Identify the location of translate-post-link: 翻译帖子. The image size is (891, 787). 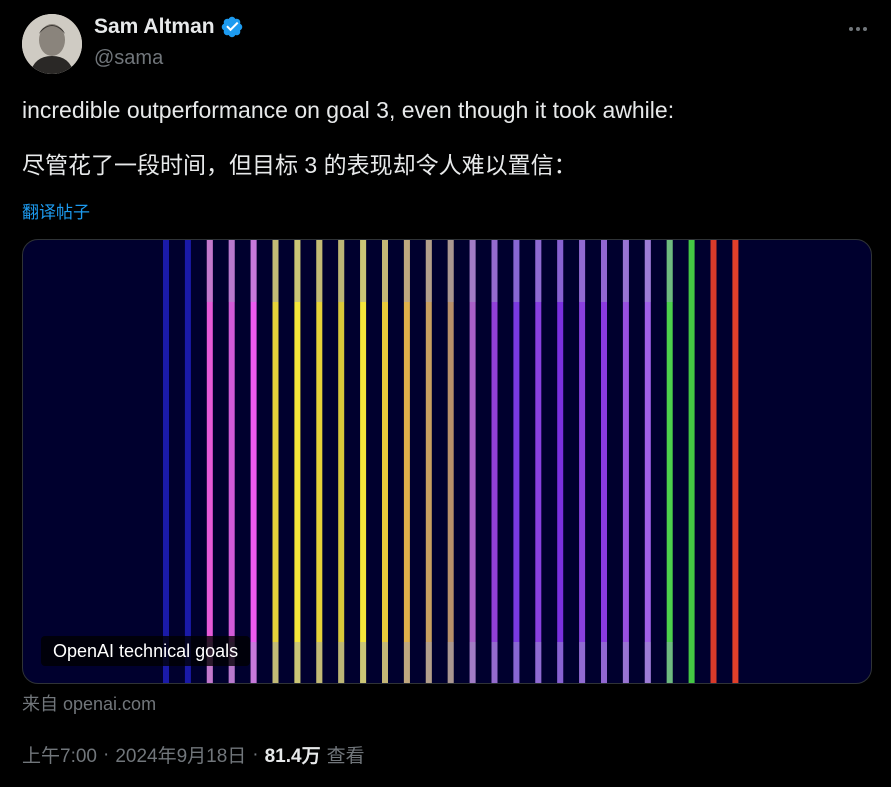
(56, 210).